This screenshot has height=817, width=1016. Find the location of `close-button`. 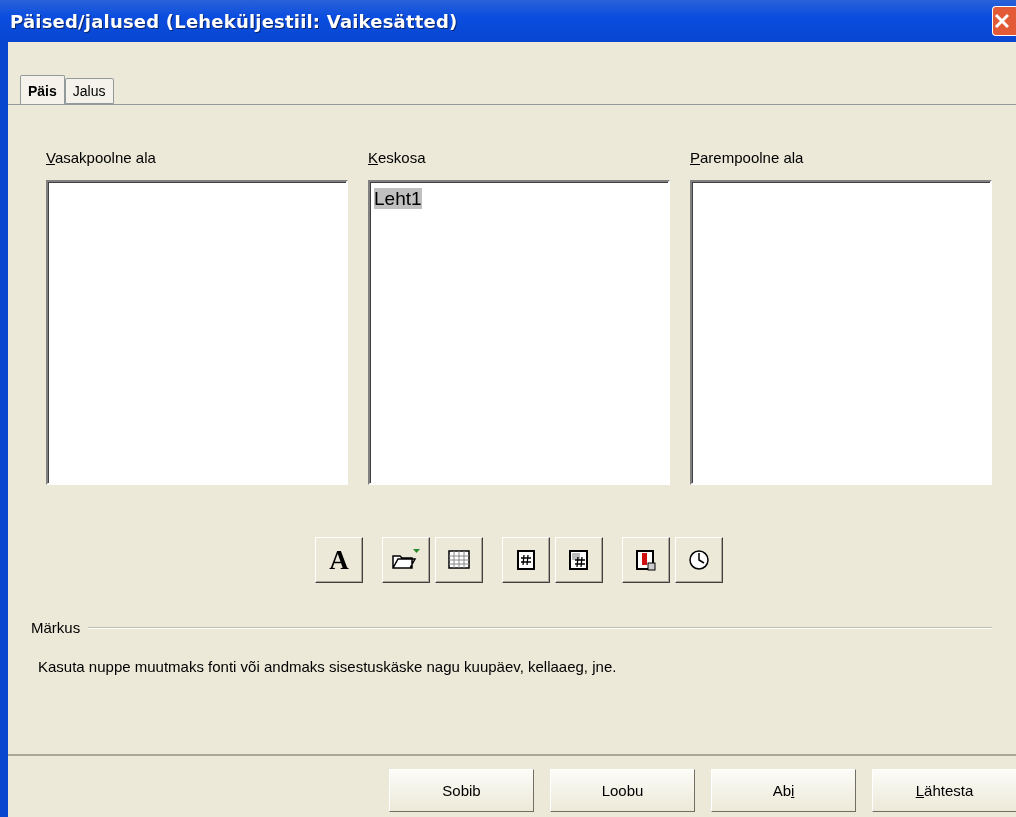

close-button is located at coordinates (1004, 21).